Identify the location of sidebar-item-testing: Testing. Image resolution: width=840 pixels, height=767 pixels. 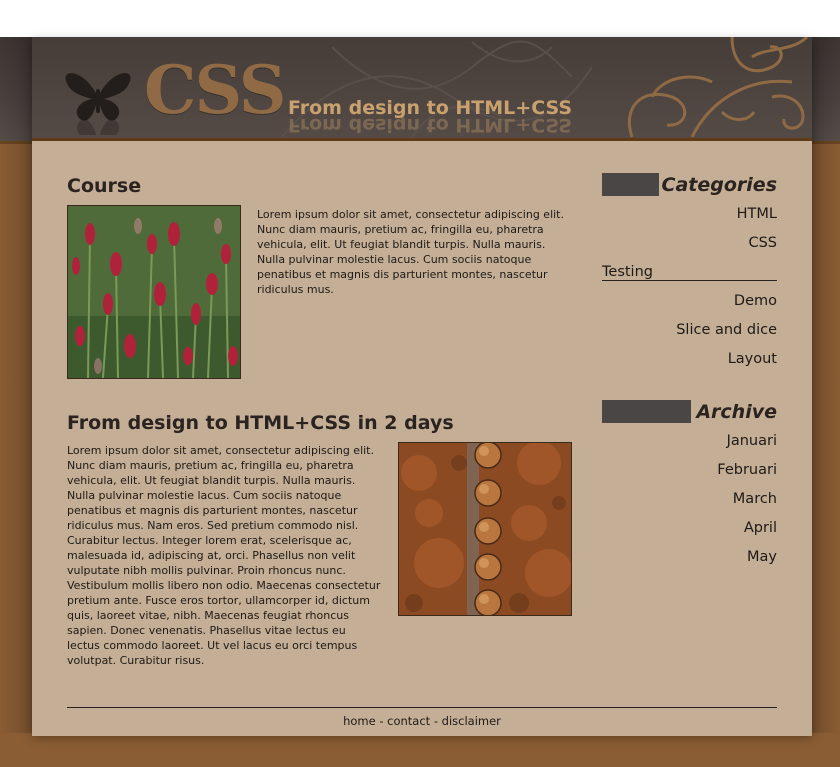
(689, 272).